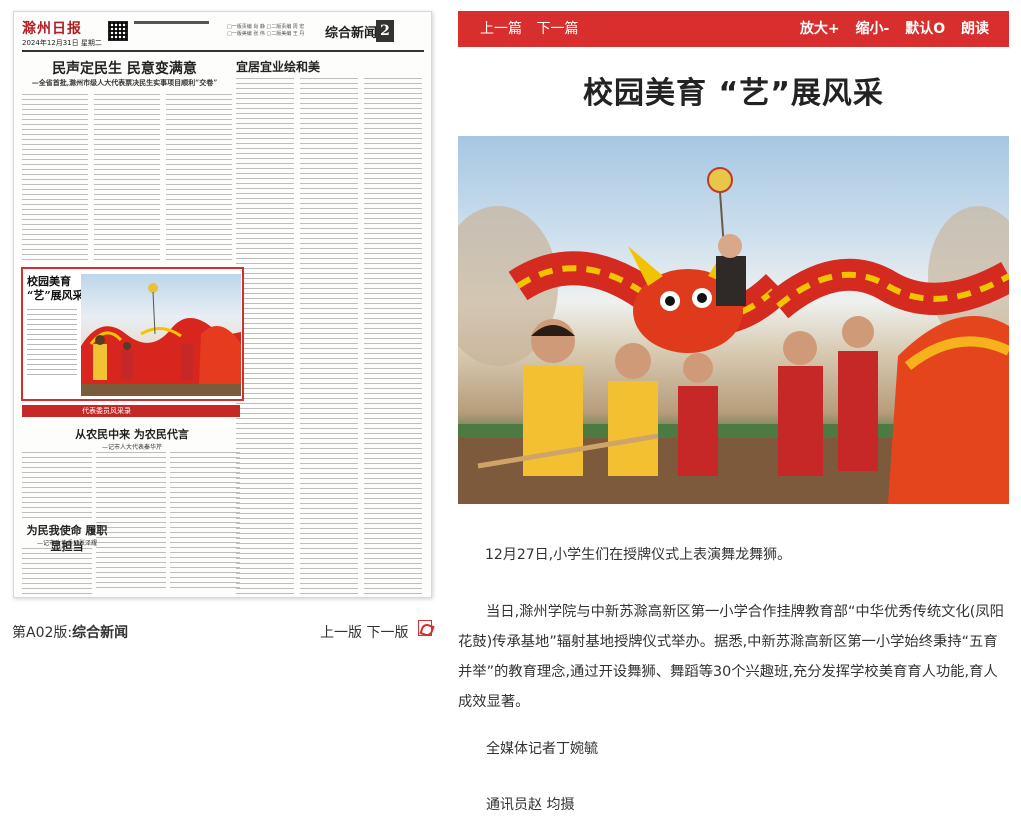 Image resolution: width=1021 pixels, height=838 pixels. I want to click on page-nav: 上一版 下一版, so click(364, 632).